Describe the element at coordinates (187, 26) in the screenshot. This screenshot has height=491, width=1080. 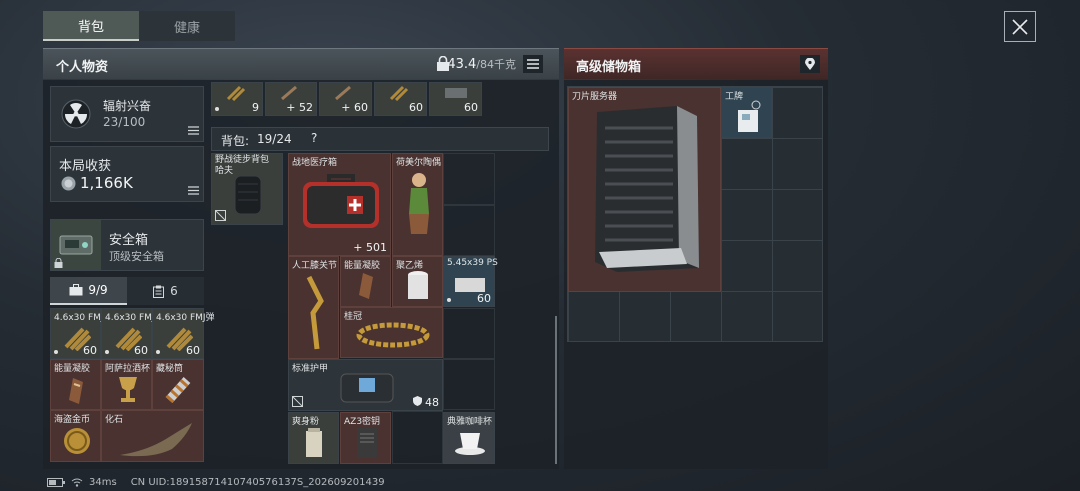
I see `tab-health: 健康` at that location.